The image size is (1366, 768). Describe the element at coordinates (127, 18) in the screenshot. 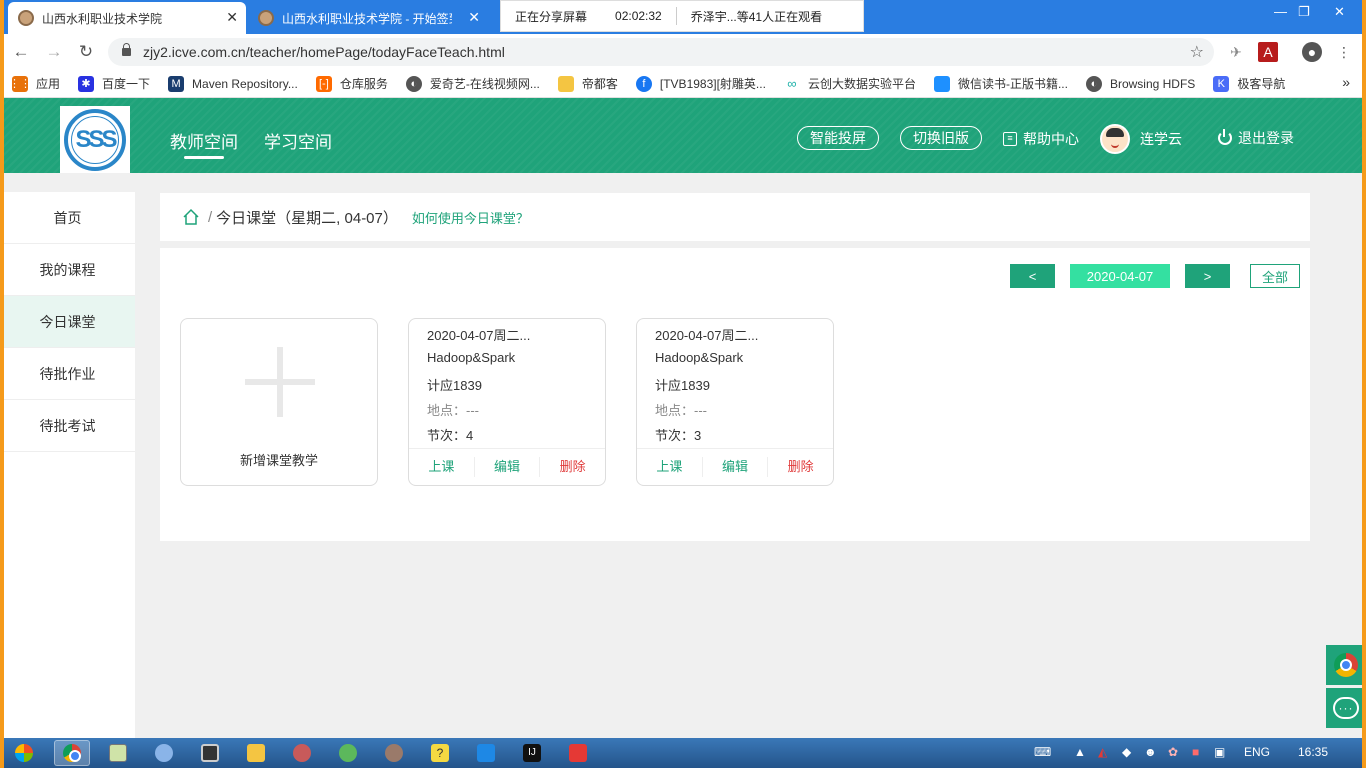

I see `tab-active: 山西水利职业技术学院 ✕` at that location.